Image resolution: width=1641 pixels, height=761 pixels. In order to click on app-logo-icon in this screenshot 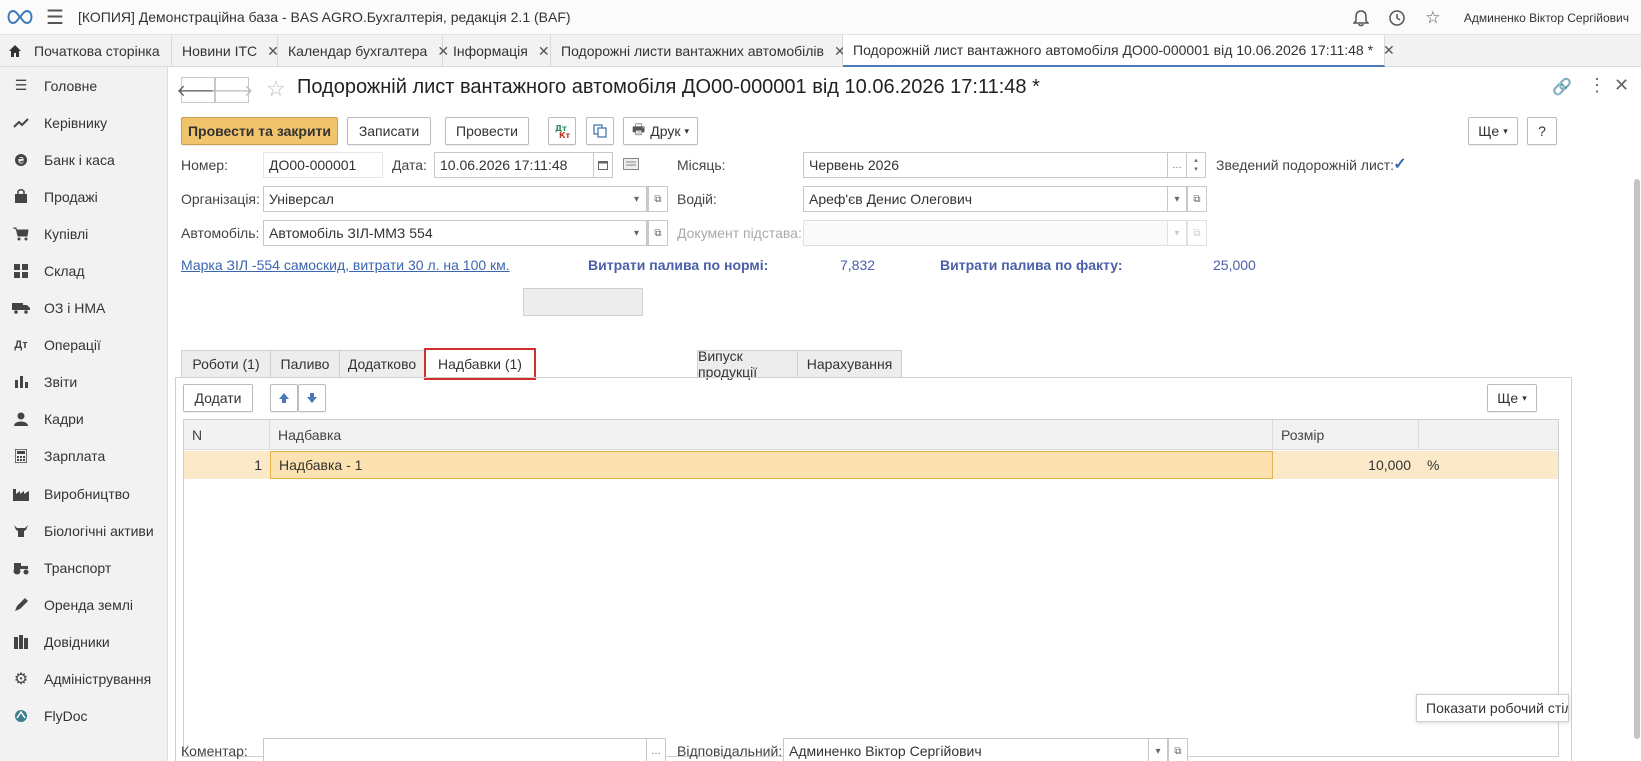, I will do `click(20, 17)`.